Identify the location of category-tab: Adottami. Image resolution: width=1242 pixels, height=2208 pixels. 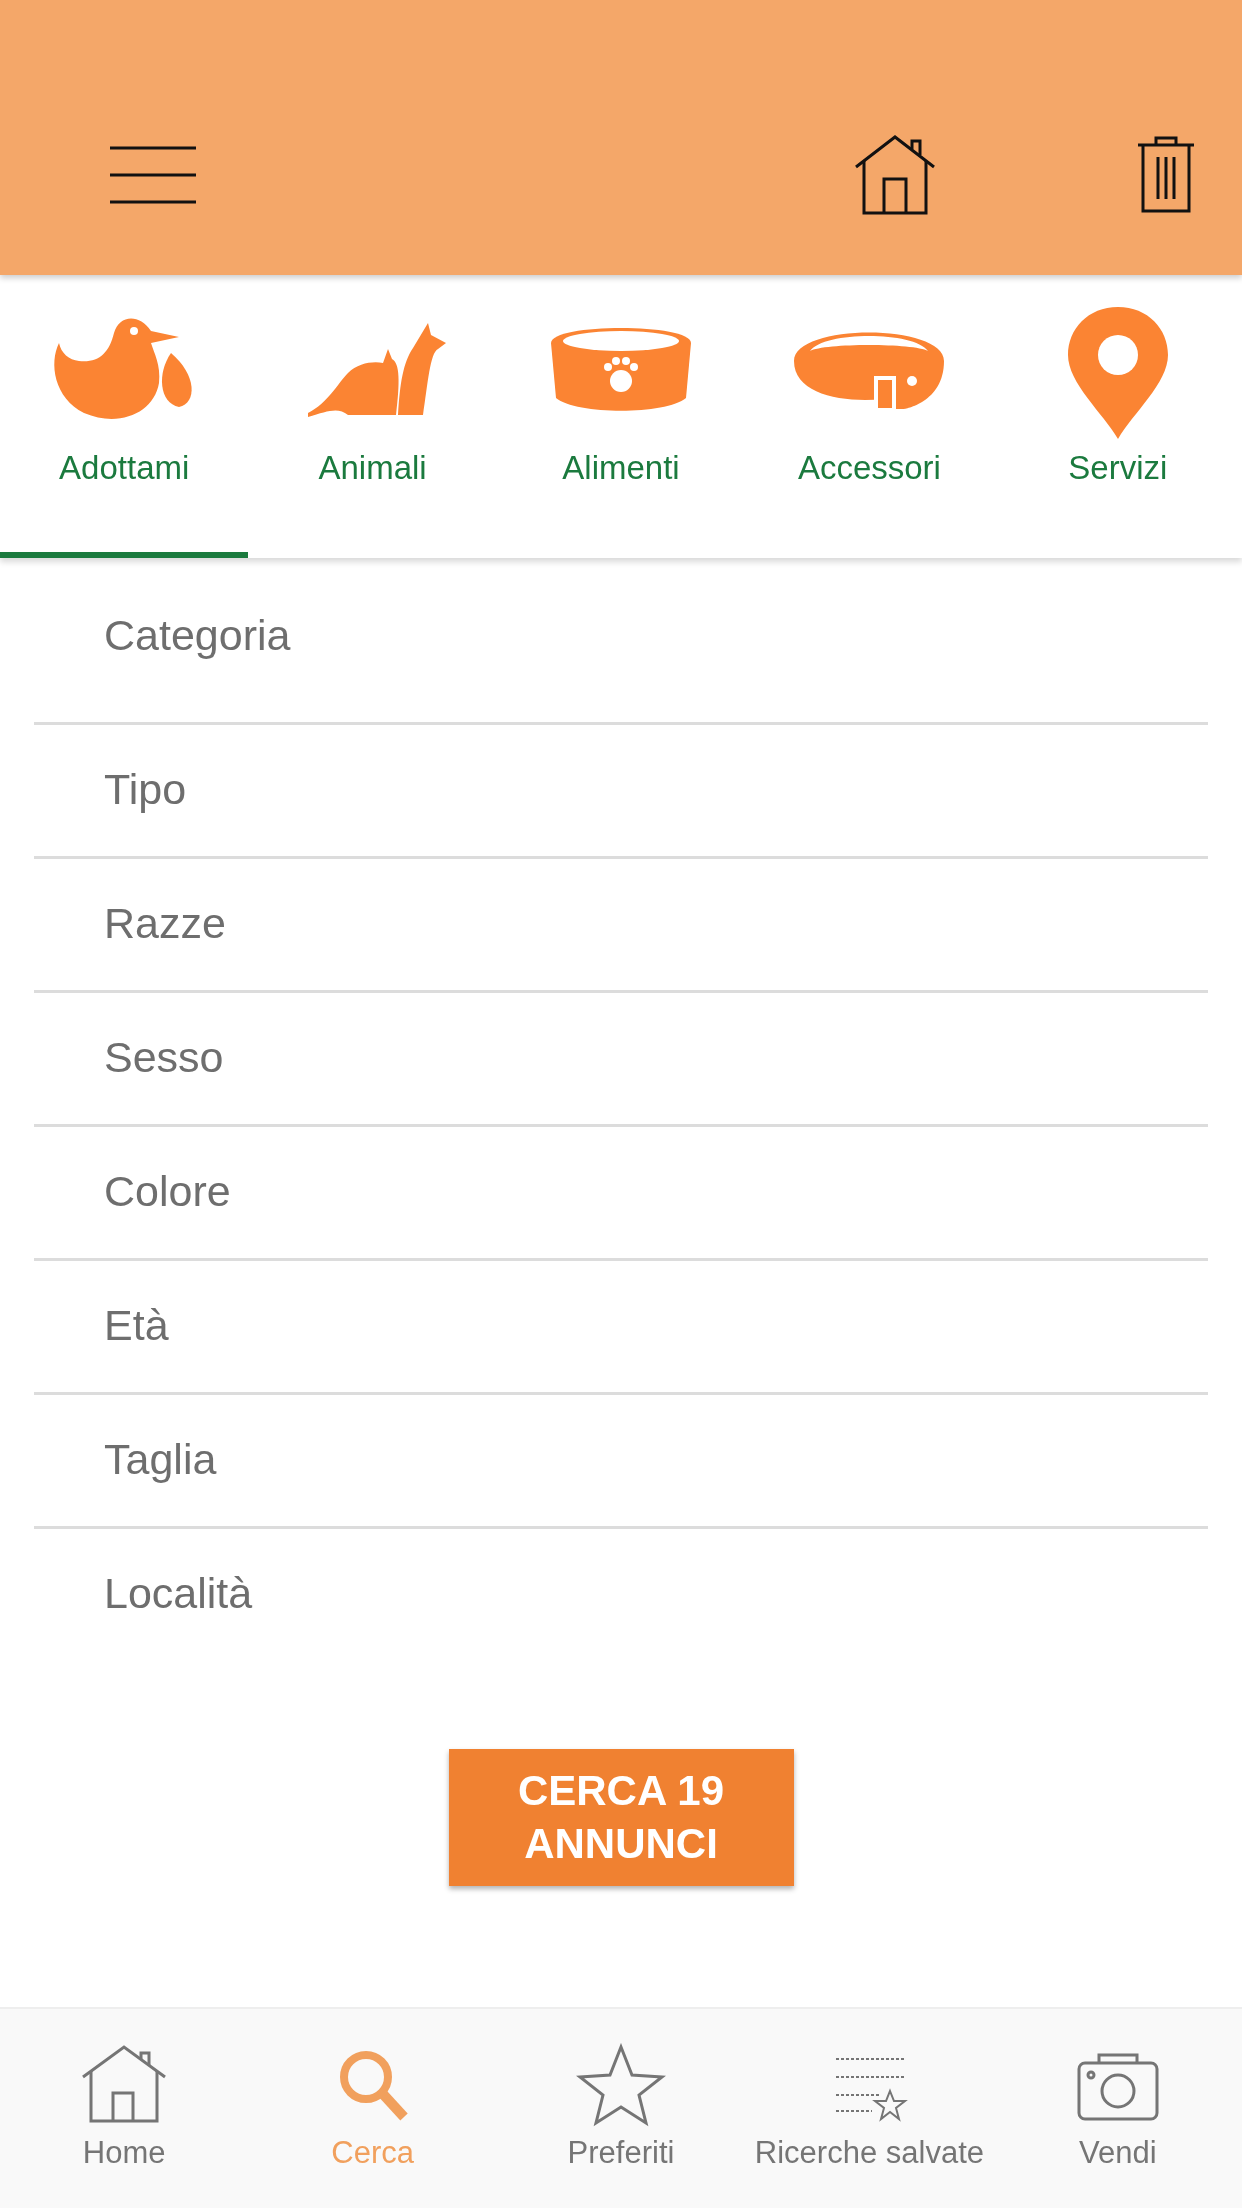
(124, 416).